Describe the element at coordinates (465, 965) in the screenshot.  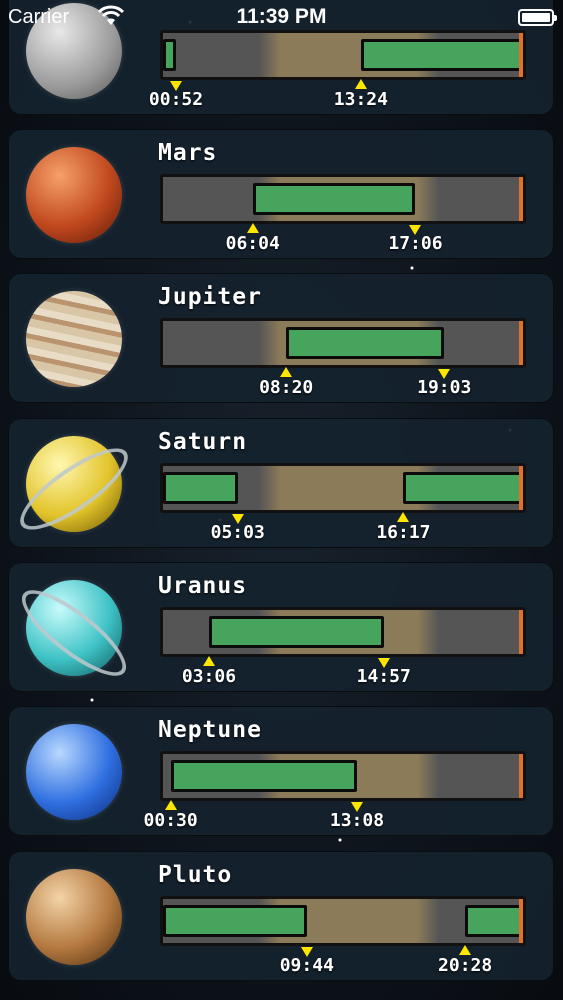
I see `rise-time-label: 20:28` at that location.